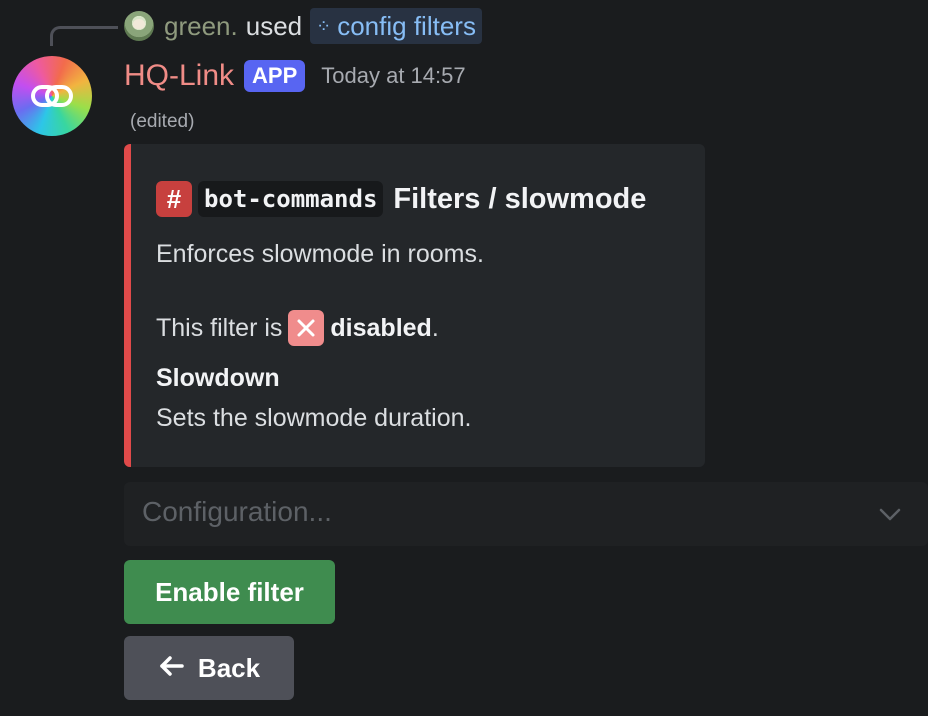 This screenshot has width=928, height=716. What do you see at coordinates (84, 36) in the screenshot?
I see `reply-connector` at bounding box center [84, 36].